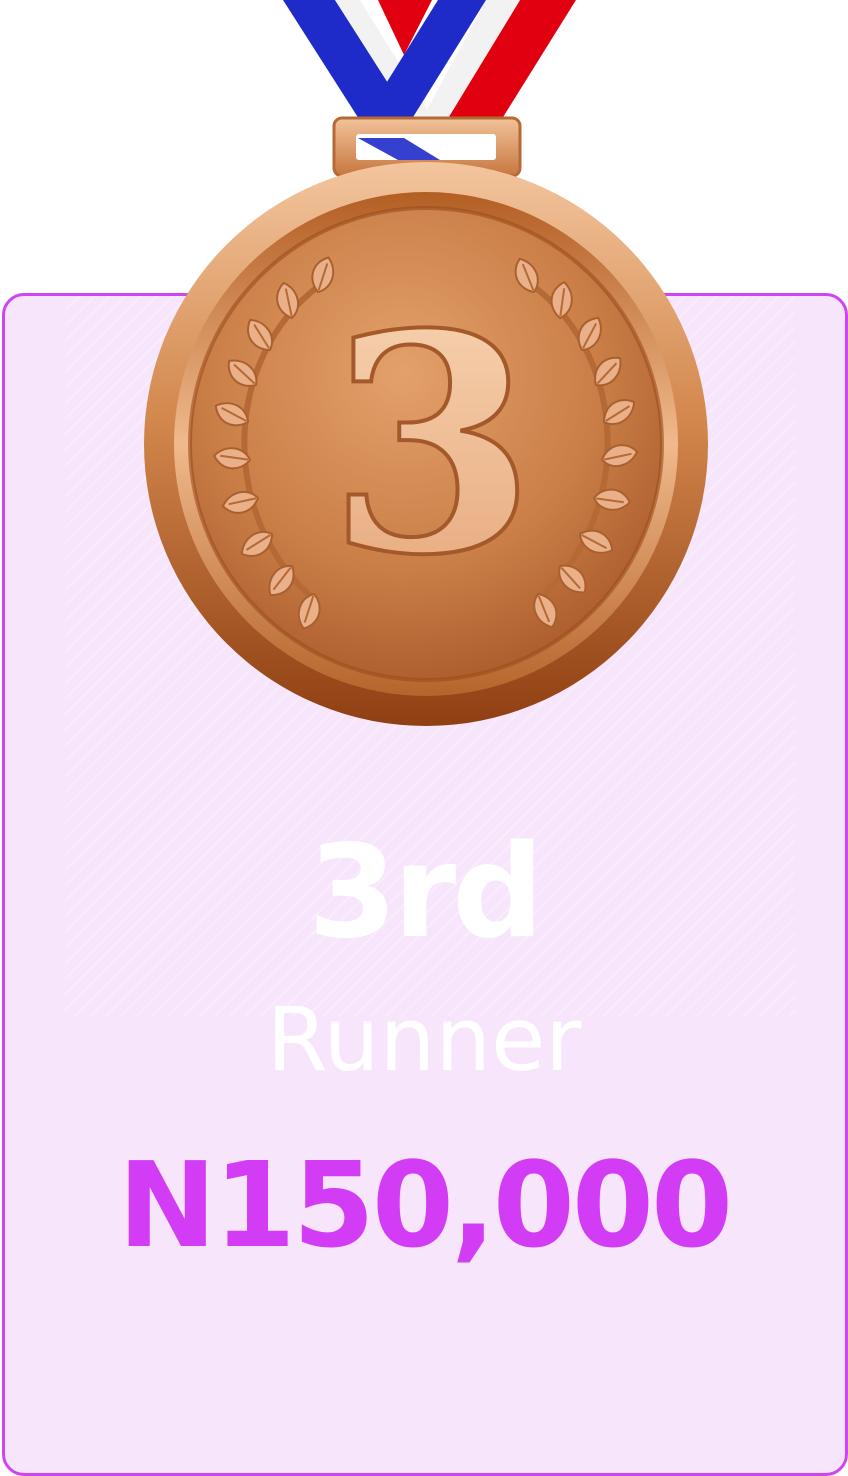 The height and width of the screenshot is (1476, 848). Describe the element at coordinates (426, 892) in the screenshot. I see `place-heading: 3rd` at that location.